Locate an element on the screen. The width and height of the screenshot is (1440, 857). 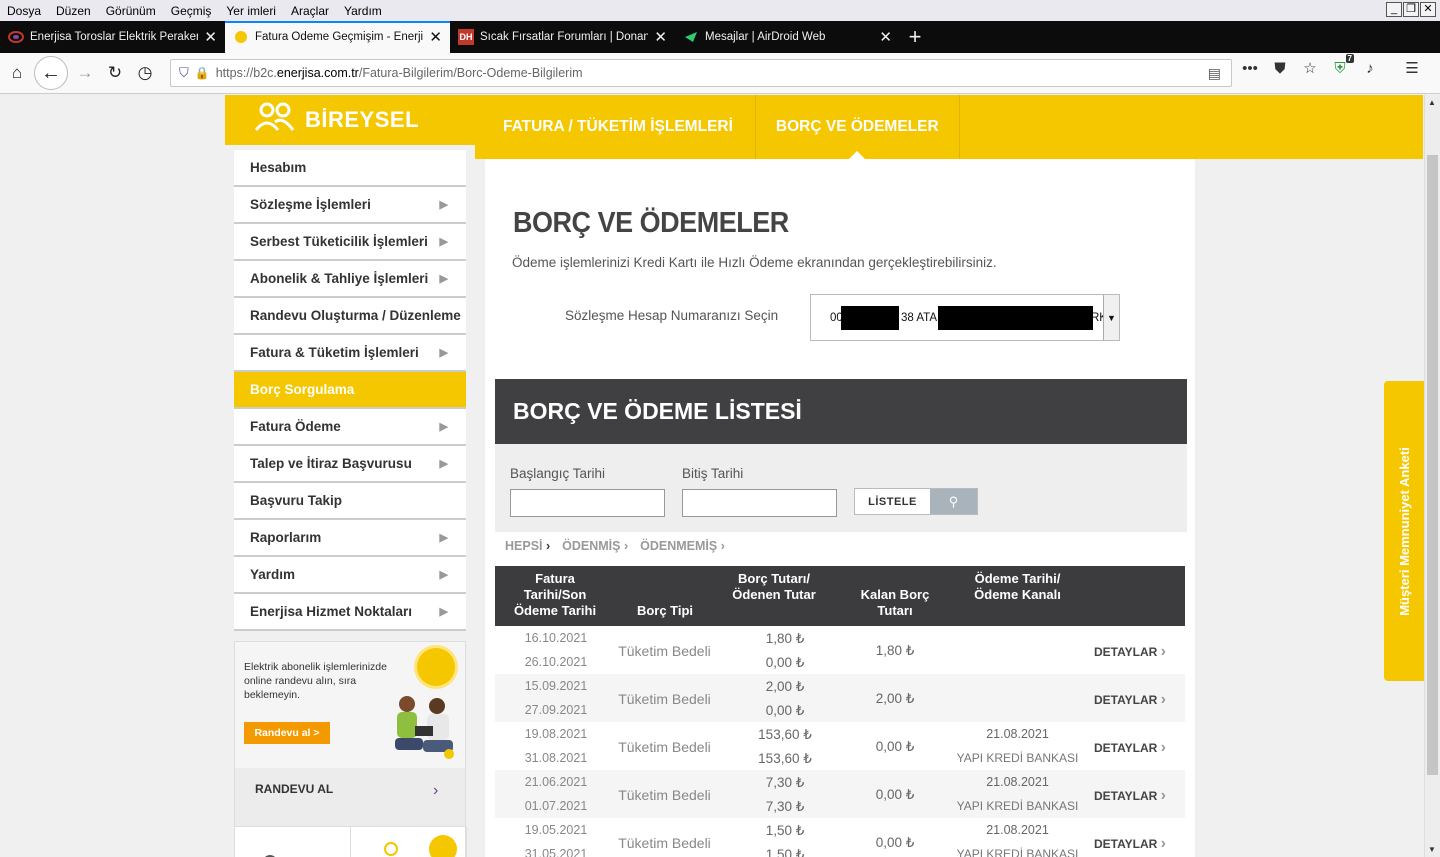
minimize-button: _ is located at coordinates (1394, 9).